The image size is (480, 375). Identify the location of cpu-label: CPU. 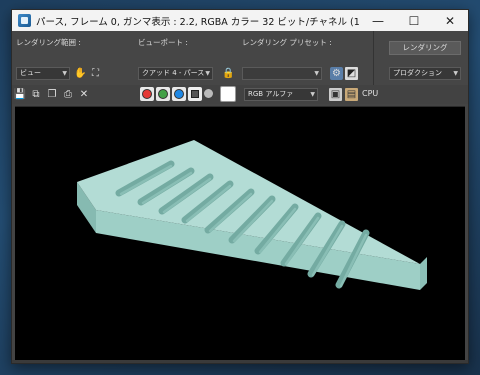
(370, 93).